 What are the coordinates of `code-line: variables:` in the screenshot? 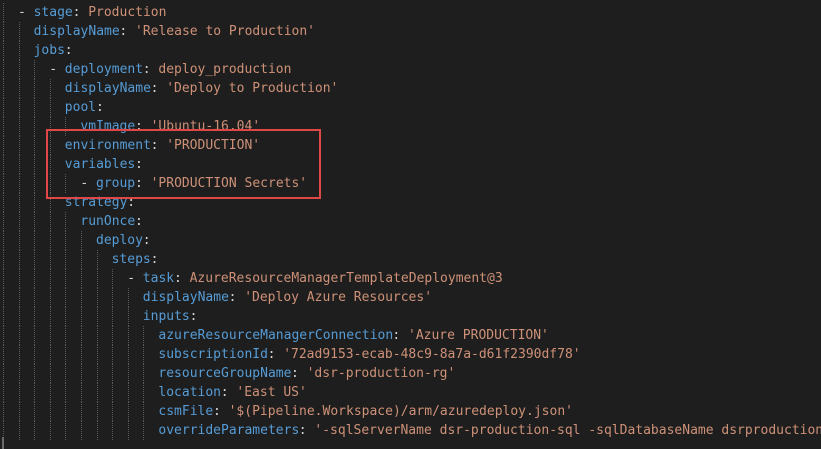 It's located at (410, 164).